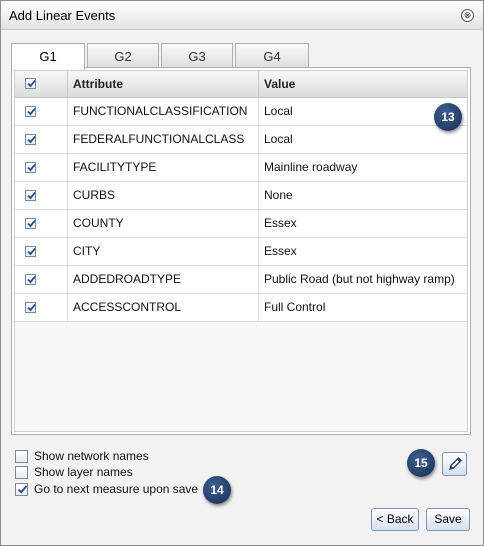 This screenshot has width=484, height=546. I want to click on next-measure-label: Go to next measure upon save, so click(116, 489).